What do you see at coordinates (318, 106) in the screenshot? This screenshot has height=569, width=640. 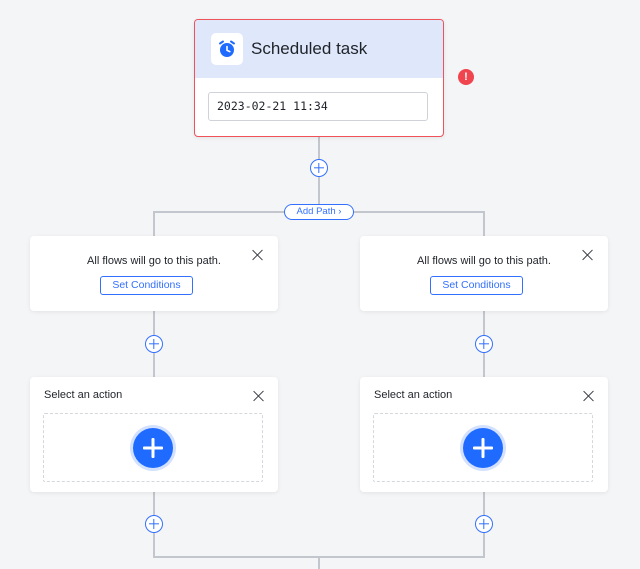 I see `datetime-field: 2023-02-21 11:34` at bounding box center [318, 106].